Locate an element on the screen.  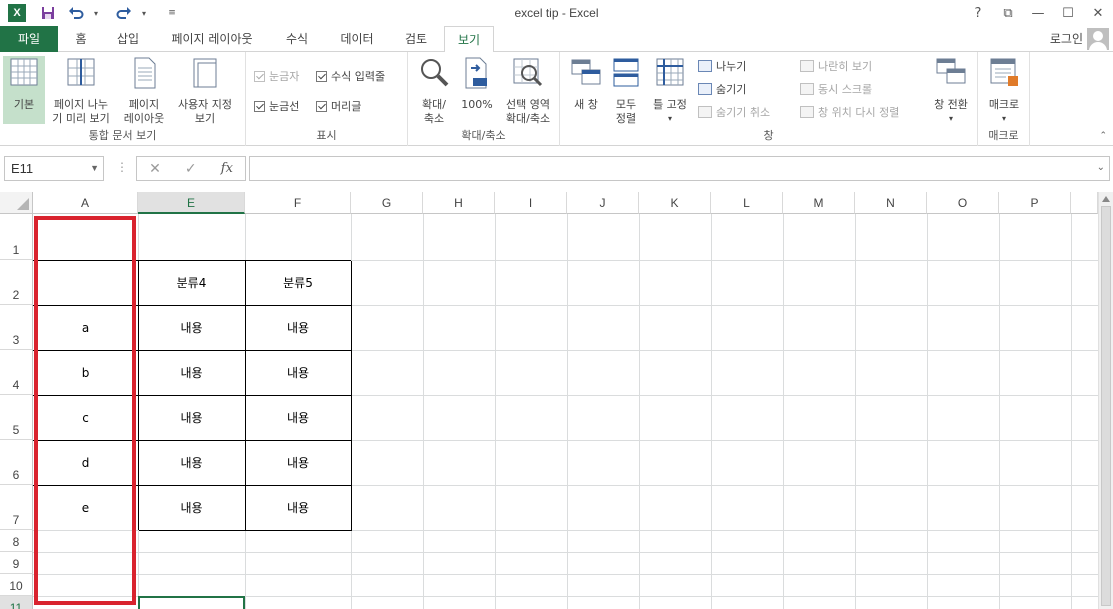
select-all-button is located at coordinates (16, 203).